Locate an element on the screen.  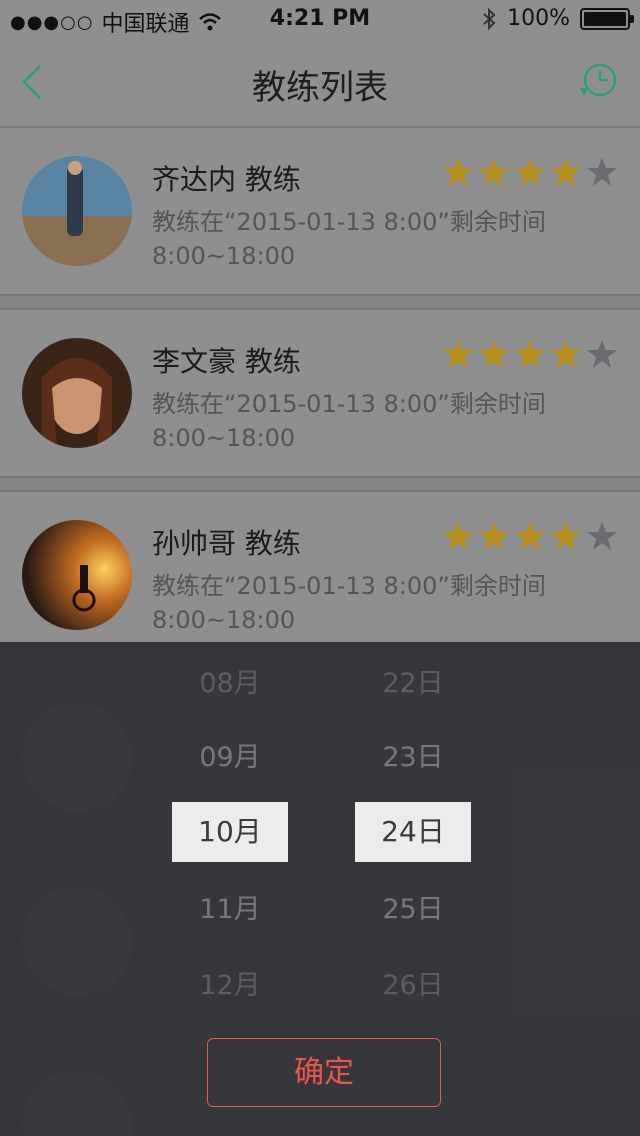
navigation-bar: 教练列表 is located at coordinates (320, 84).